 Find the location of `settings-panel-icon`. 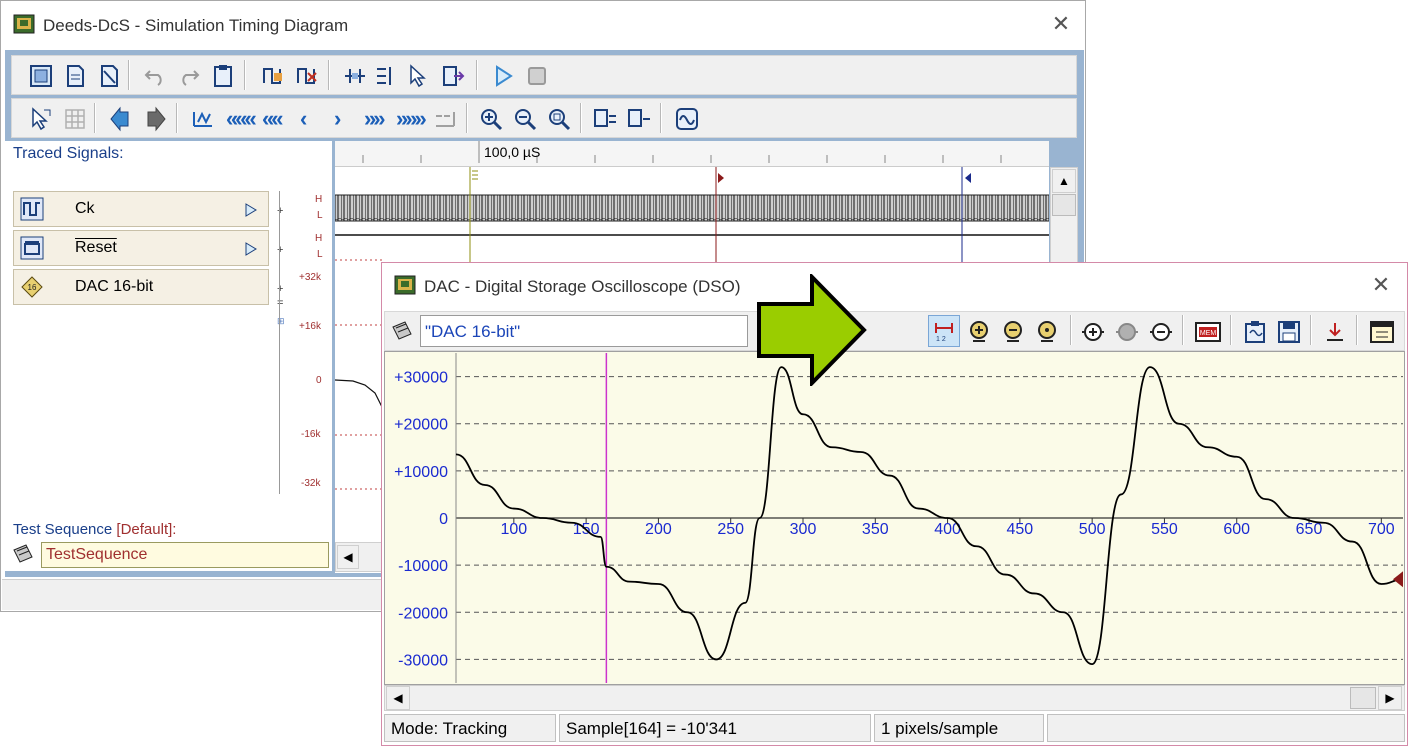

settings-panel-icon is located at coordinates (1382, 332).